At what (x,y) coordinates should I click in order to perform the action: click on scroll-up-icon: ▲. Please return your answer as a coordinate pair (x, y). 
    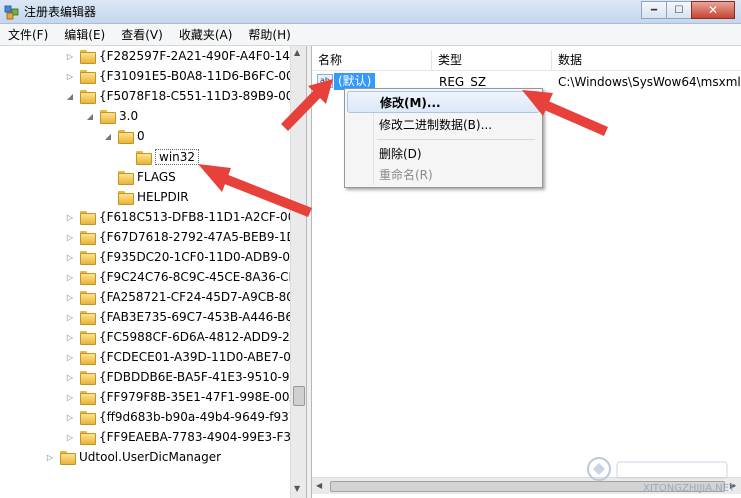
    Looking at the image, I should click on (297, 52).